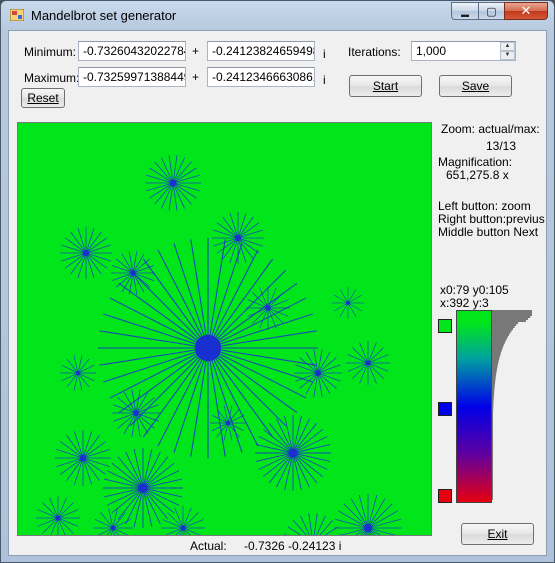 Image resolution: width=555 pixels, height=563 pixels. I want to click on actual-label: Actual:, so click(208, 546).